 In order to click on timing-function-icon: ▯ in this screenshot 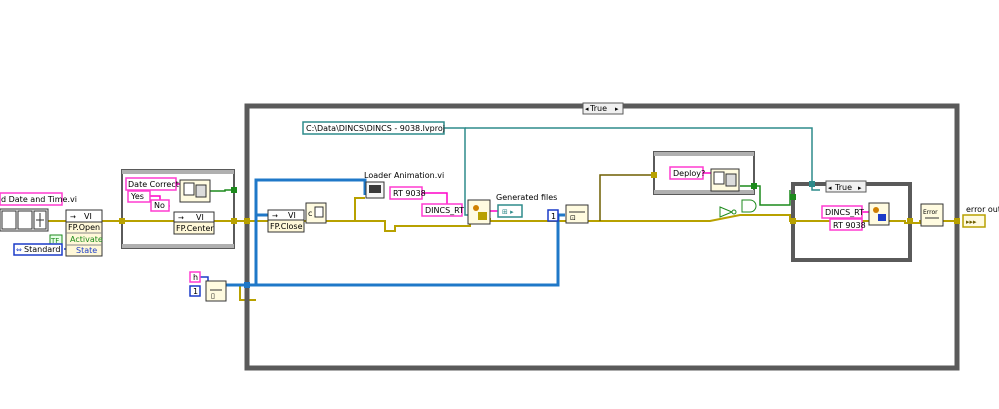, I will do `click(216, 291)`.